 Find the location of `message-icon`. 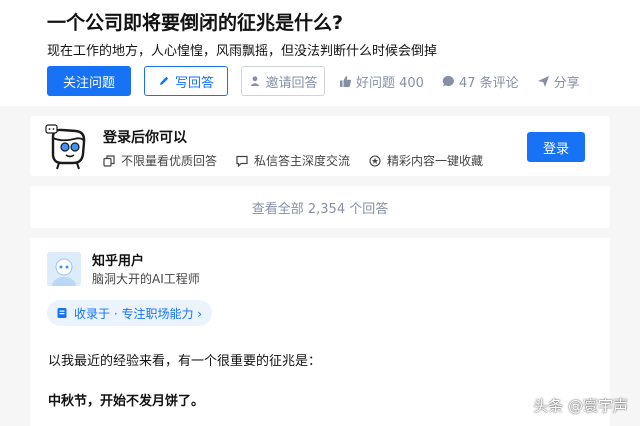

message-icon is located at coordinates (241, 160).